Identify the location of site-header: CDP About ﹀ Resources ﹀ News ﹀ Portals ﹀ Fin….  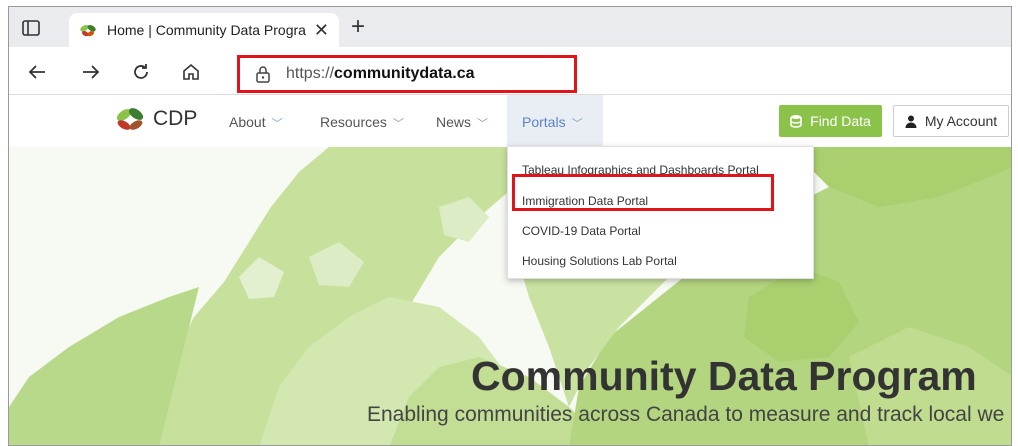
(510, 121).